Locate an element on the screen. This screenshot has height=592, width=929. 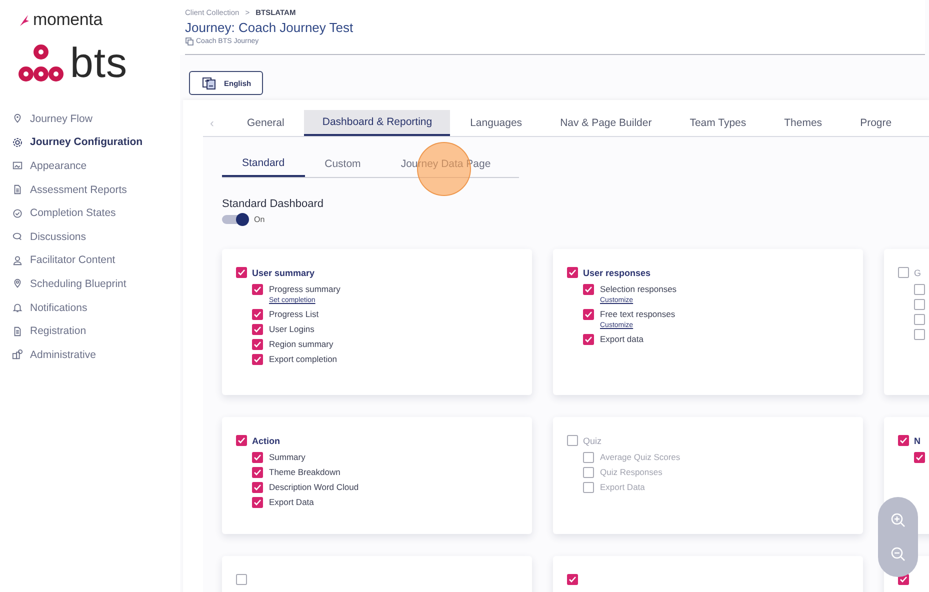
option-label: Summary is located at coordinates (287, 457).